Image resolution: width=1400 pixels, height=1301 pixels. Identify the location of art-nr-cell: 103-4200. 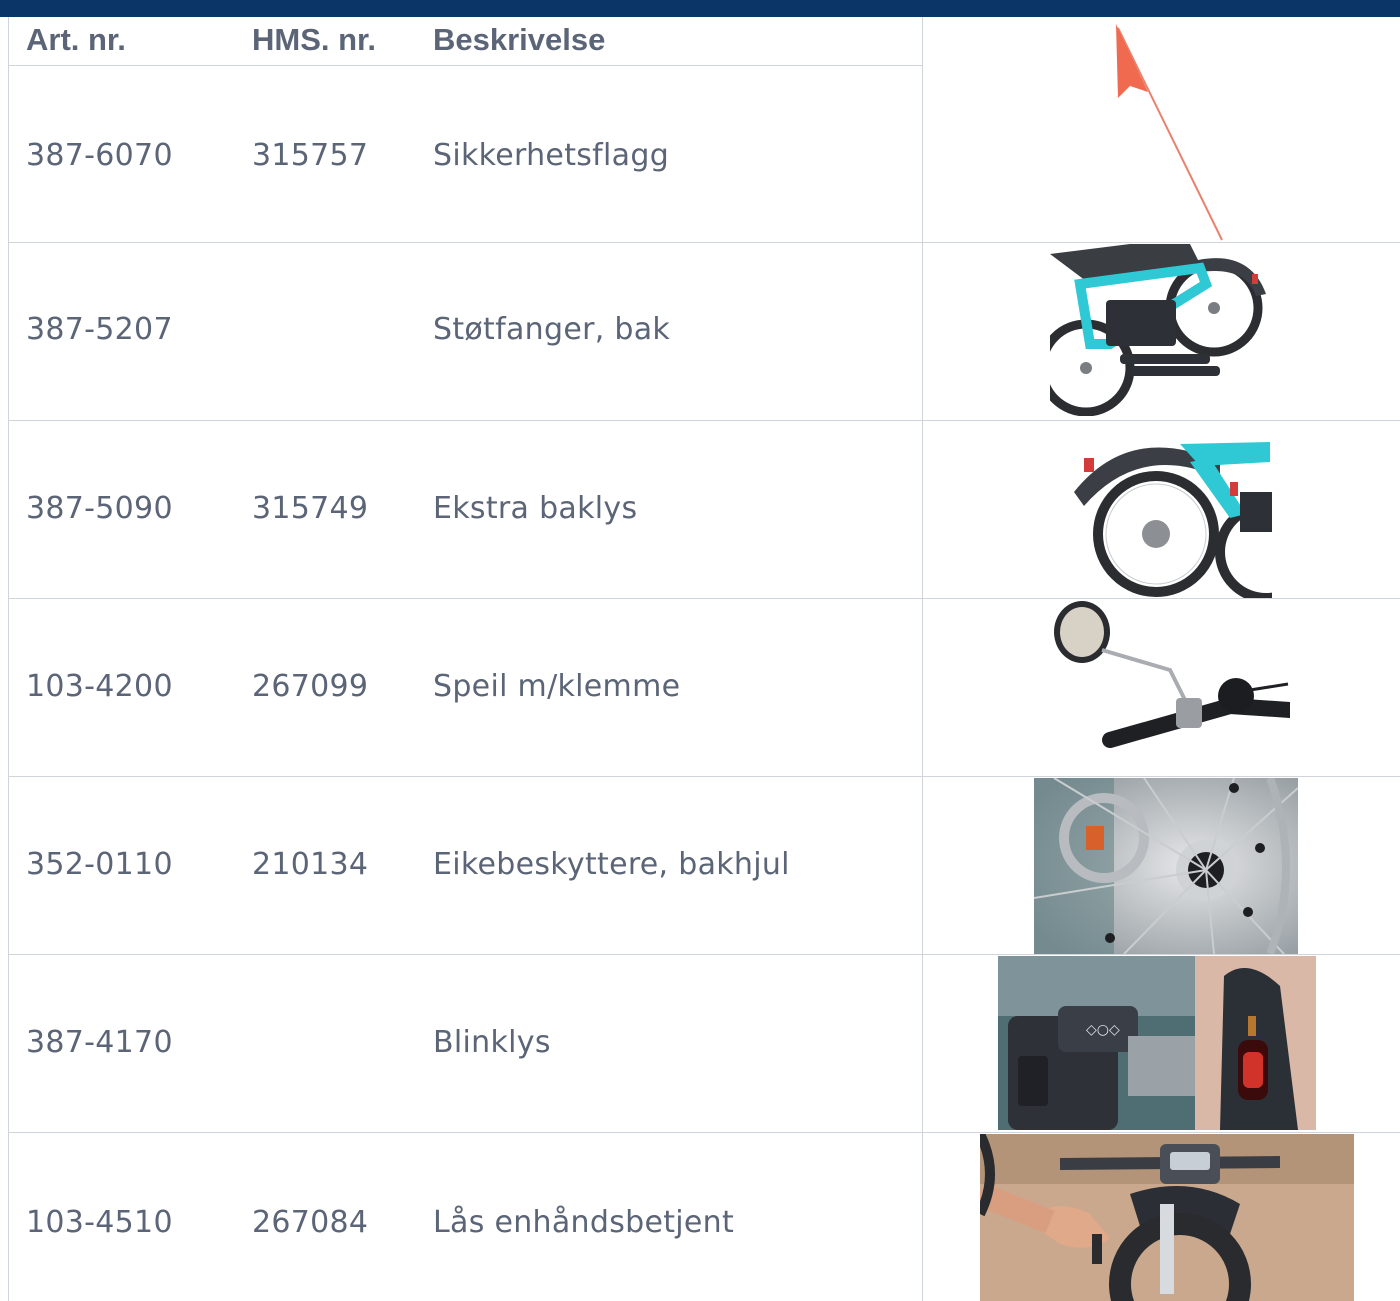
(99, 686).